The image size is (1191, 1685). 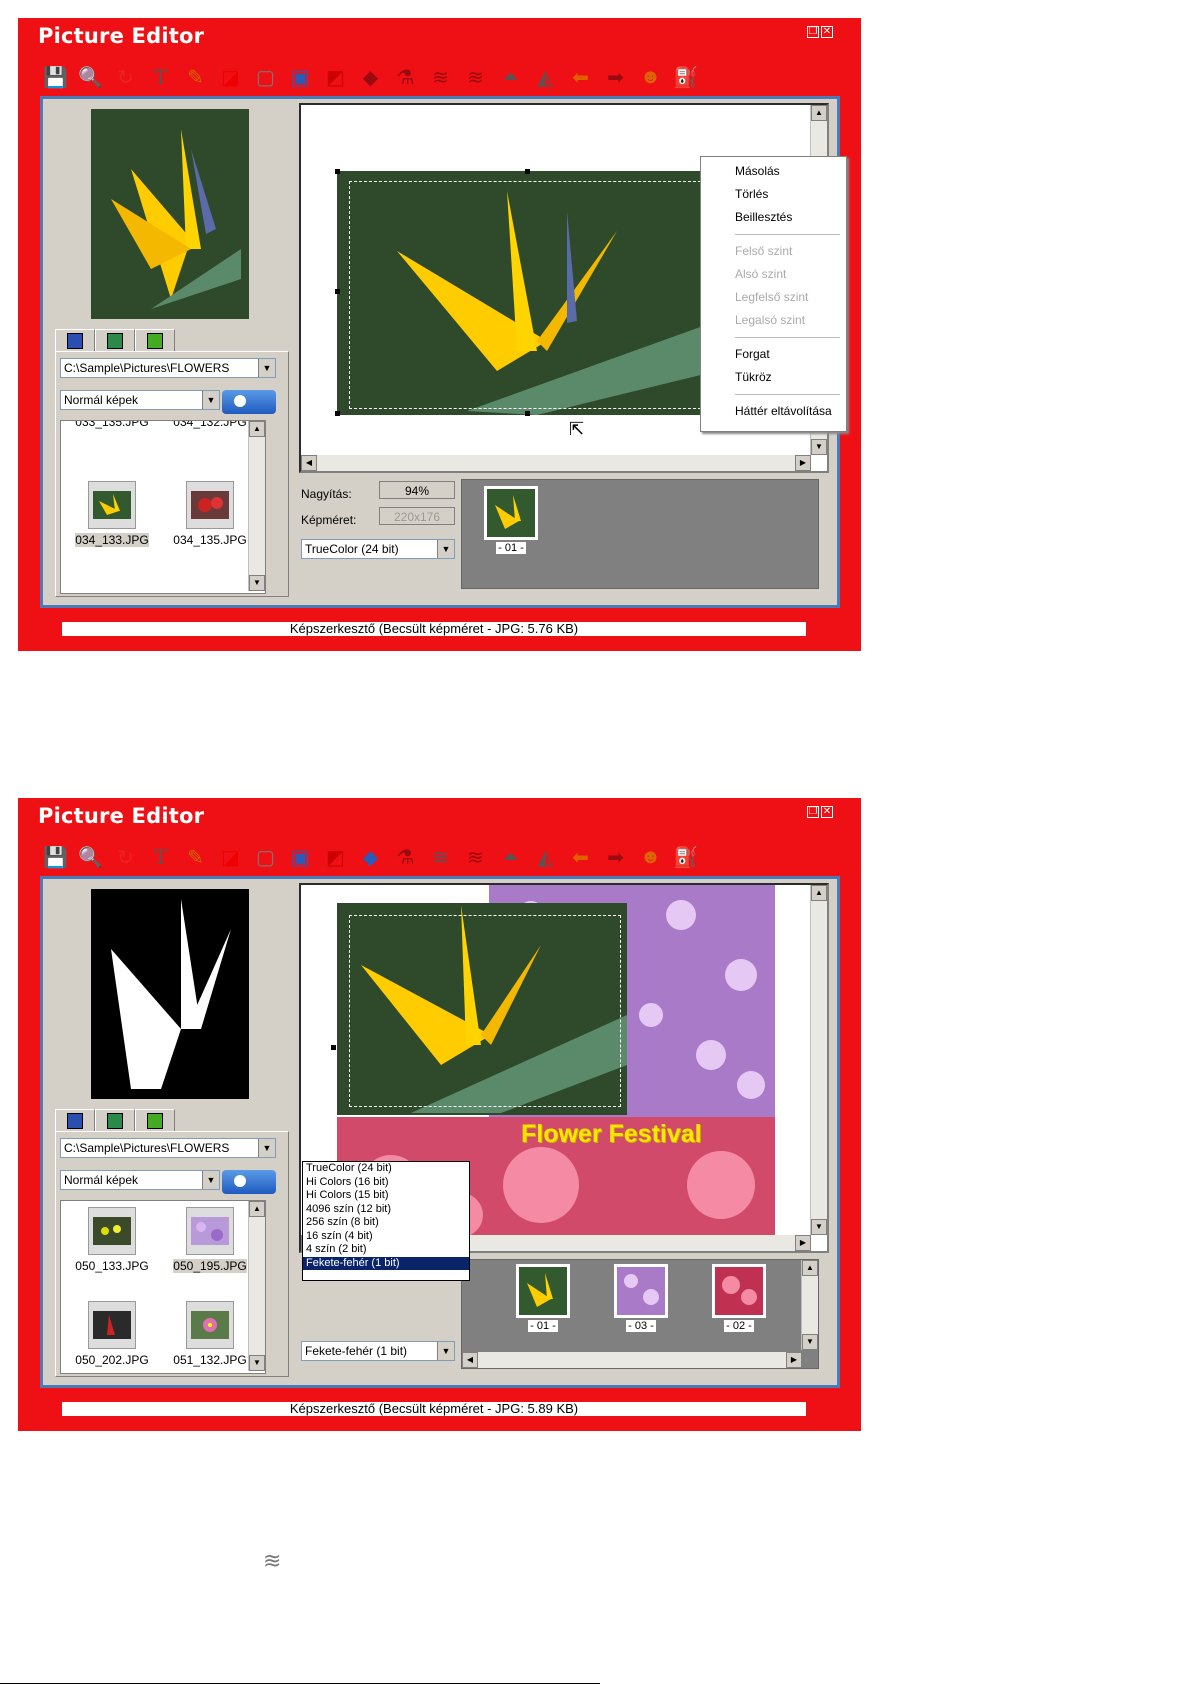 I want to click on redo-icon: ➡, so click(x=615, y=857).